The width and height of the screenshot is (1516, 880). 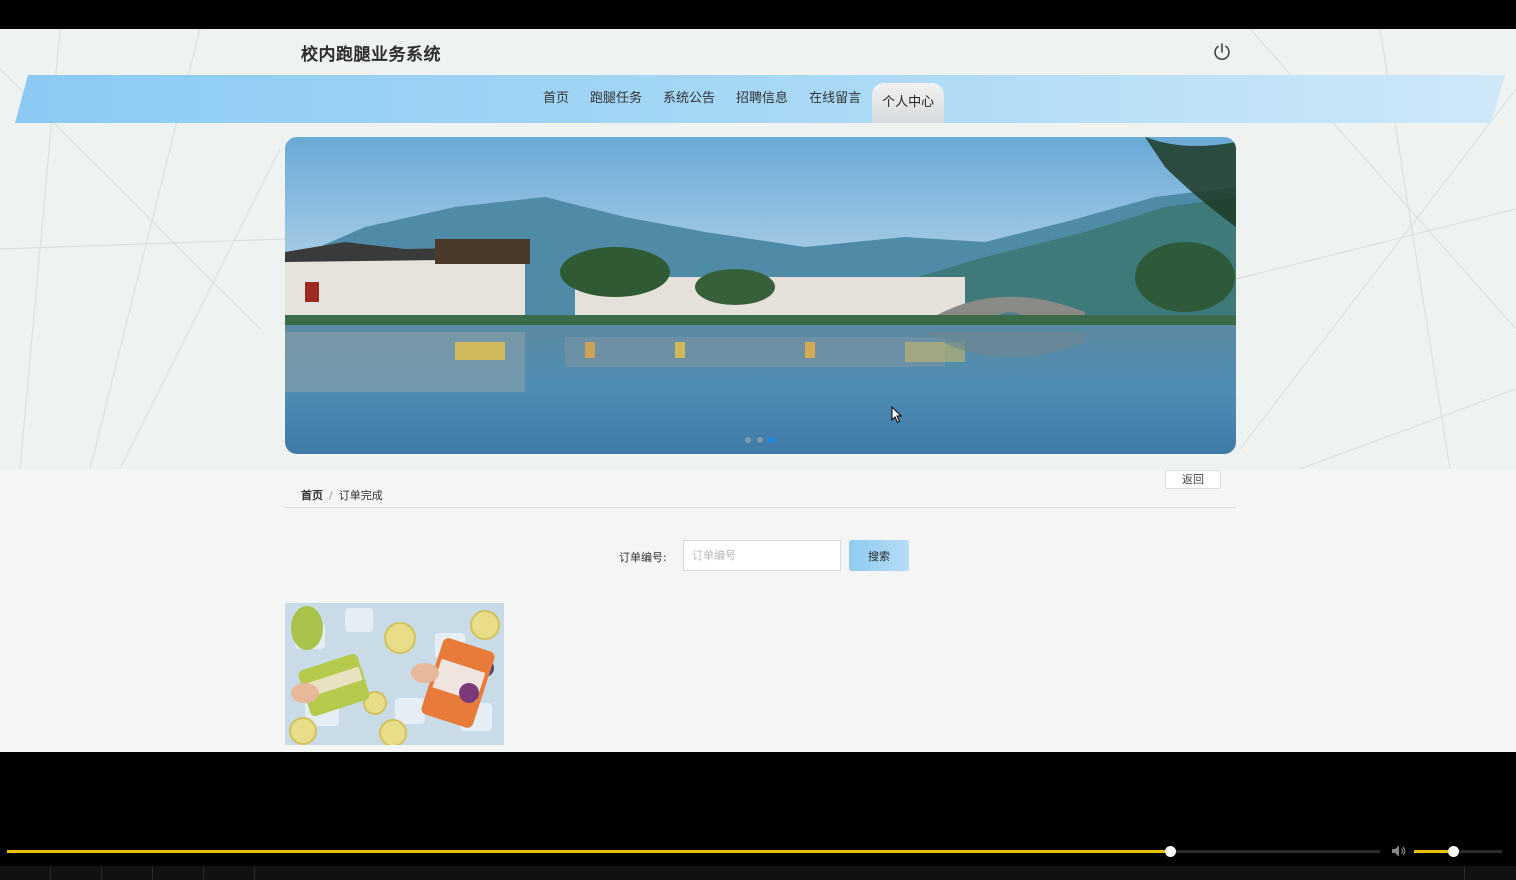 What do you see at coordinates (1193, 479) in the screenshot?
I see `back-button: 返回` at bounding box center [1193, 479].